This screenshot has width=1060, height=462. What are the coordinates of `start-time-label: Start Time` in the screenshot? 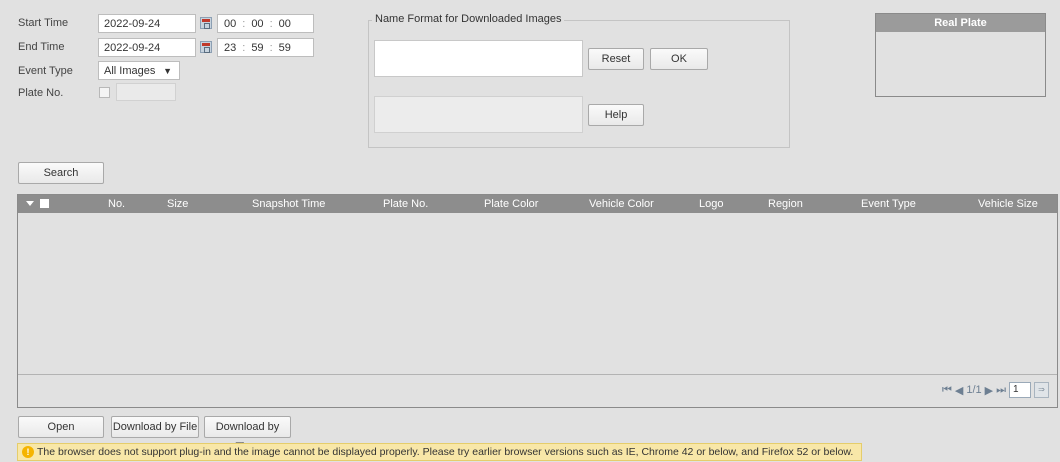 It's located at (43, 23).